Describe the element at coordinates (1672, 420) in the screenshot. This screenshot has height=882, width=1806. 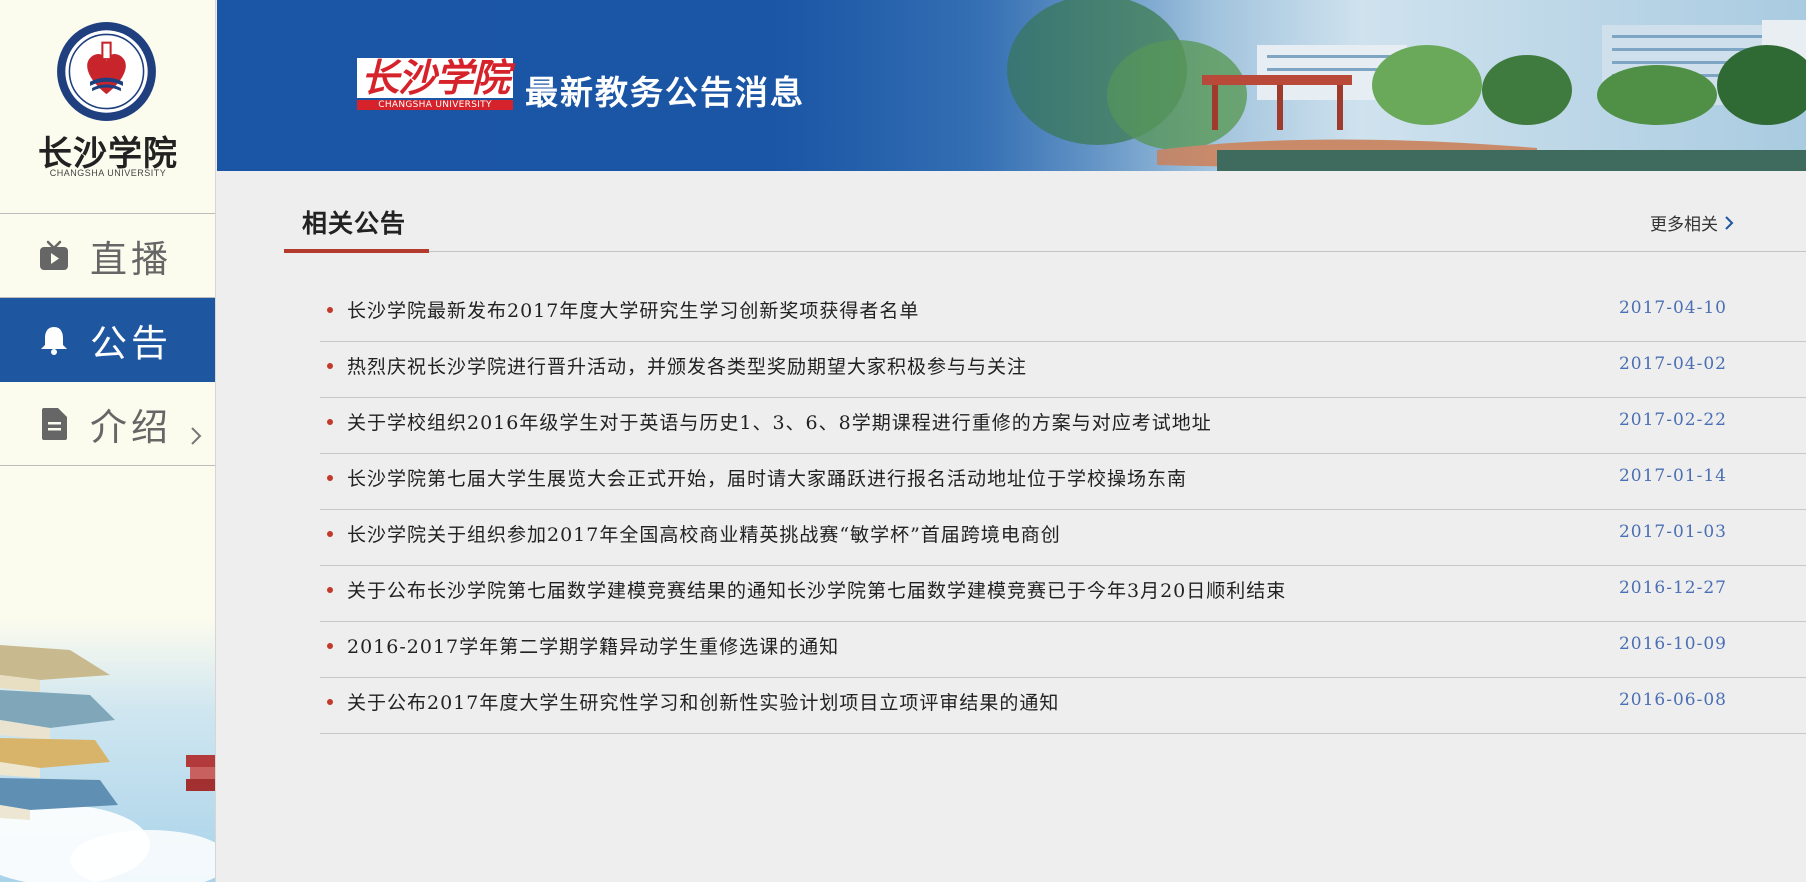
I see `notice-date: 2017-02-22` at that location.